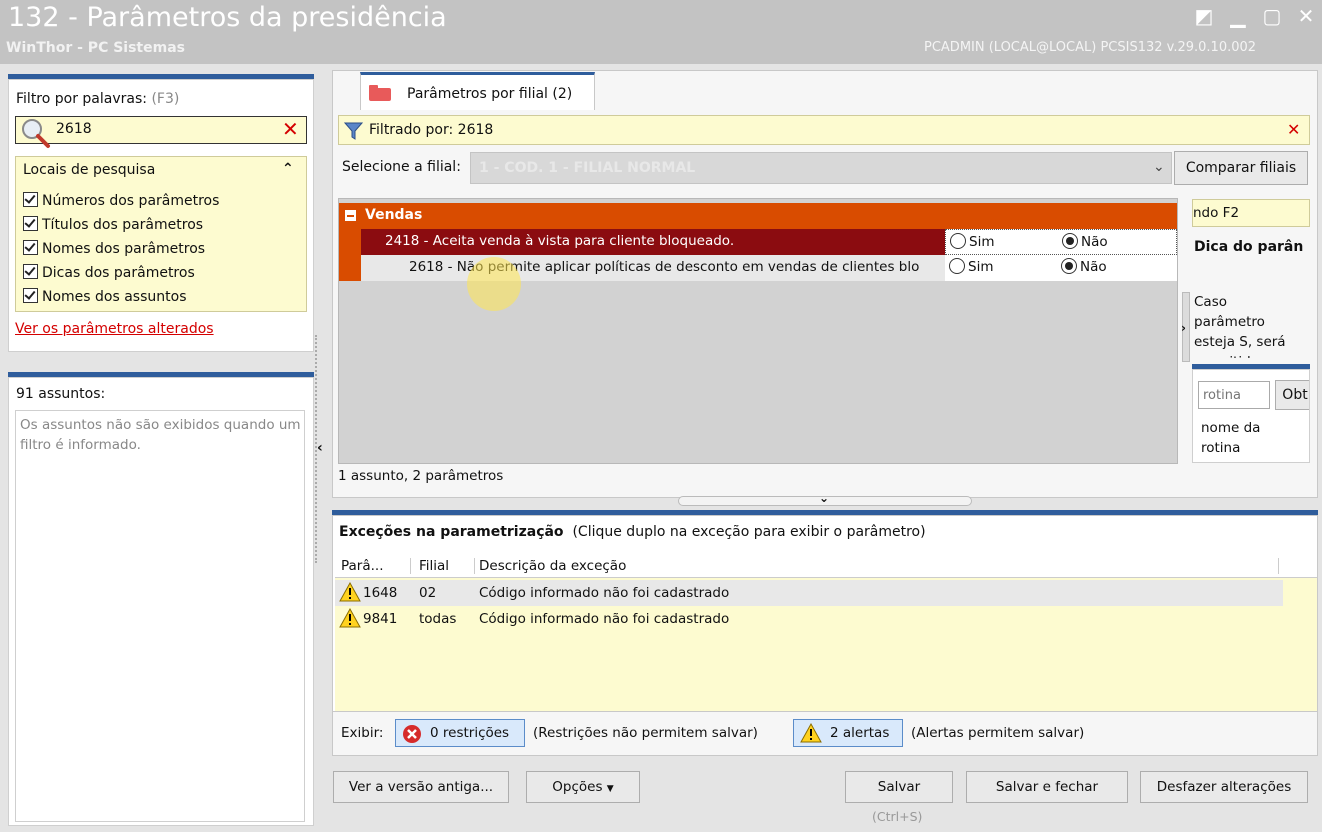 The height and width of the screenshot is (832, 1322). Describe the element at coordinates (380, 619) in the screenshot. I see `exception-param: 9841` at that location.